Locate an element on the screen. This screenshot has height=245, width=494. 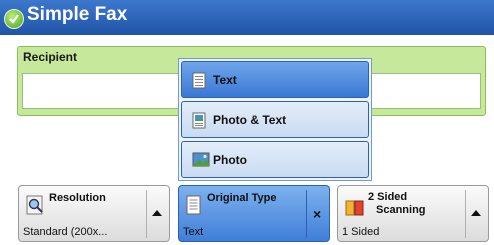
two-sided-label-line2: Scanning is located at coordinates (401, 210).